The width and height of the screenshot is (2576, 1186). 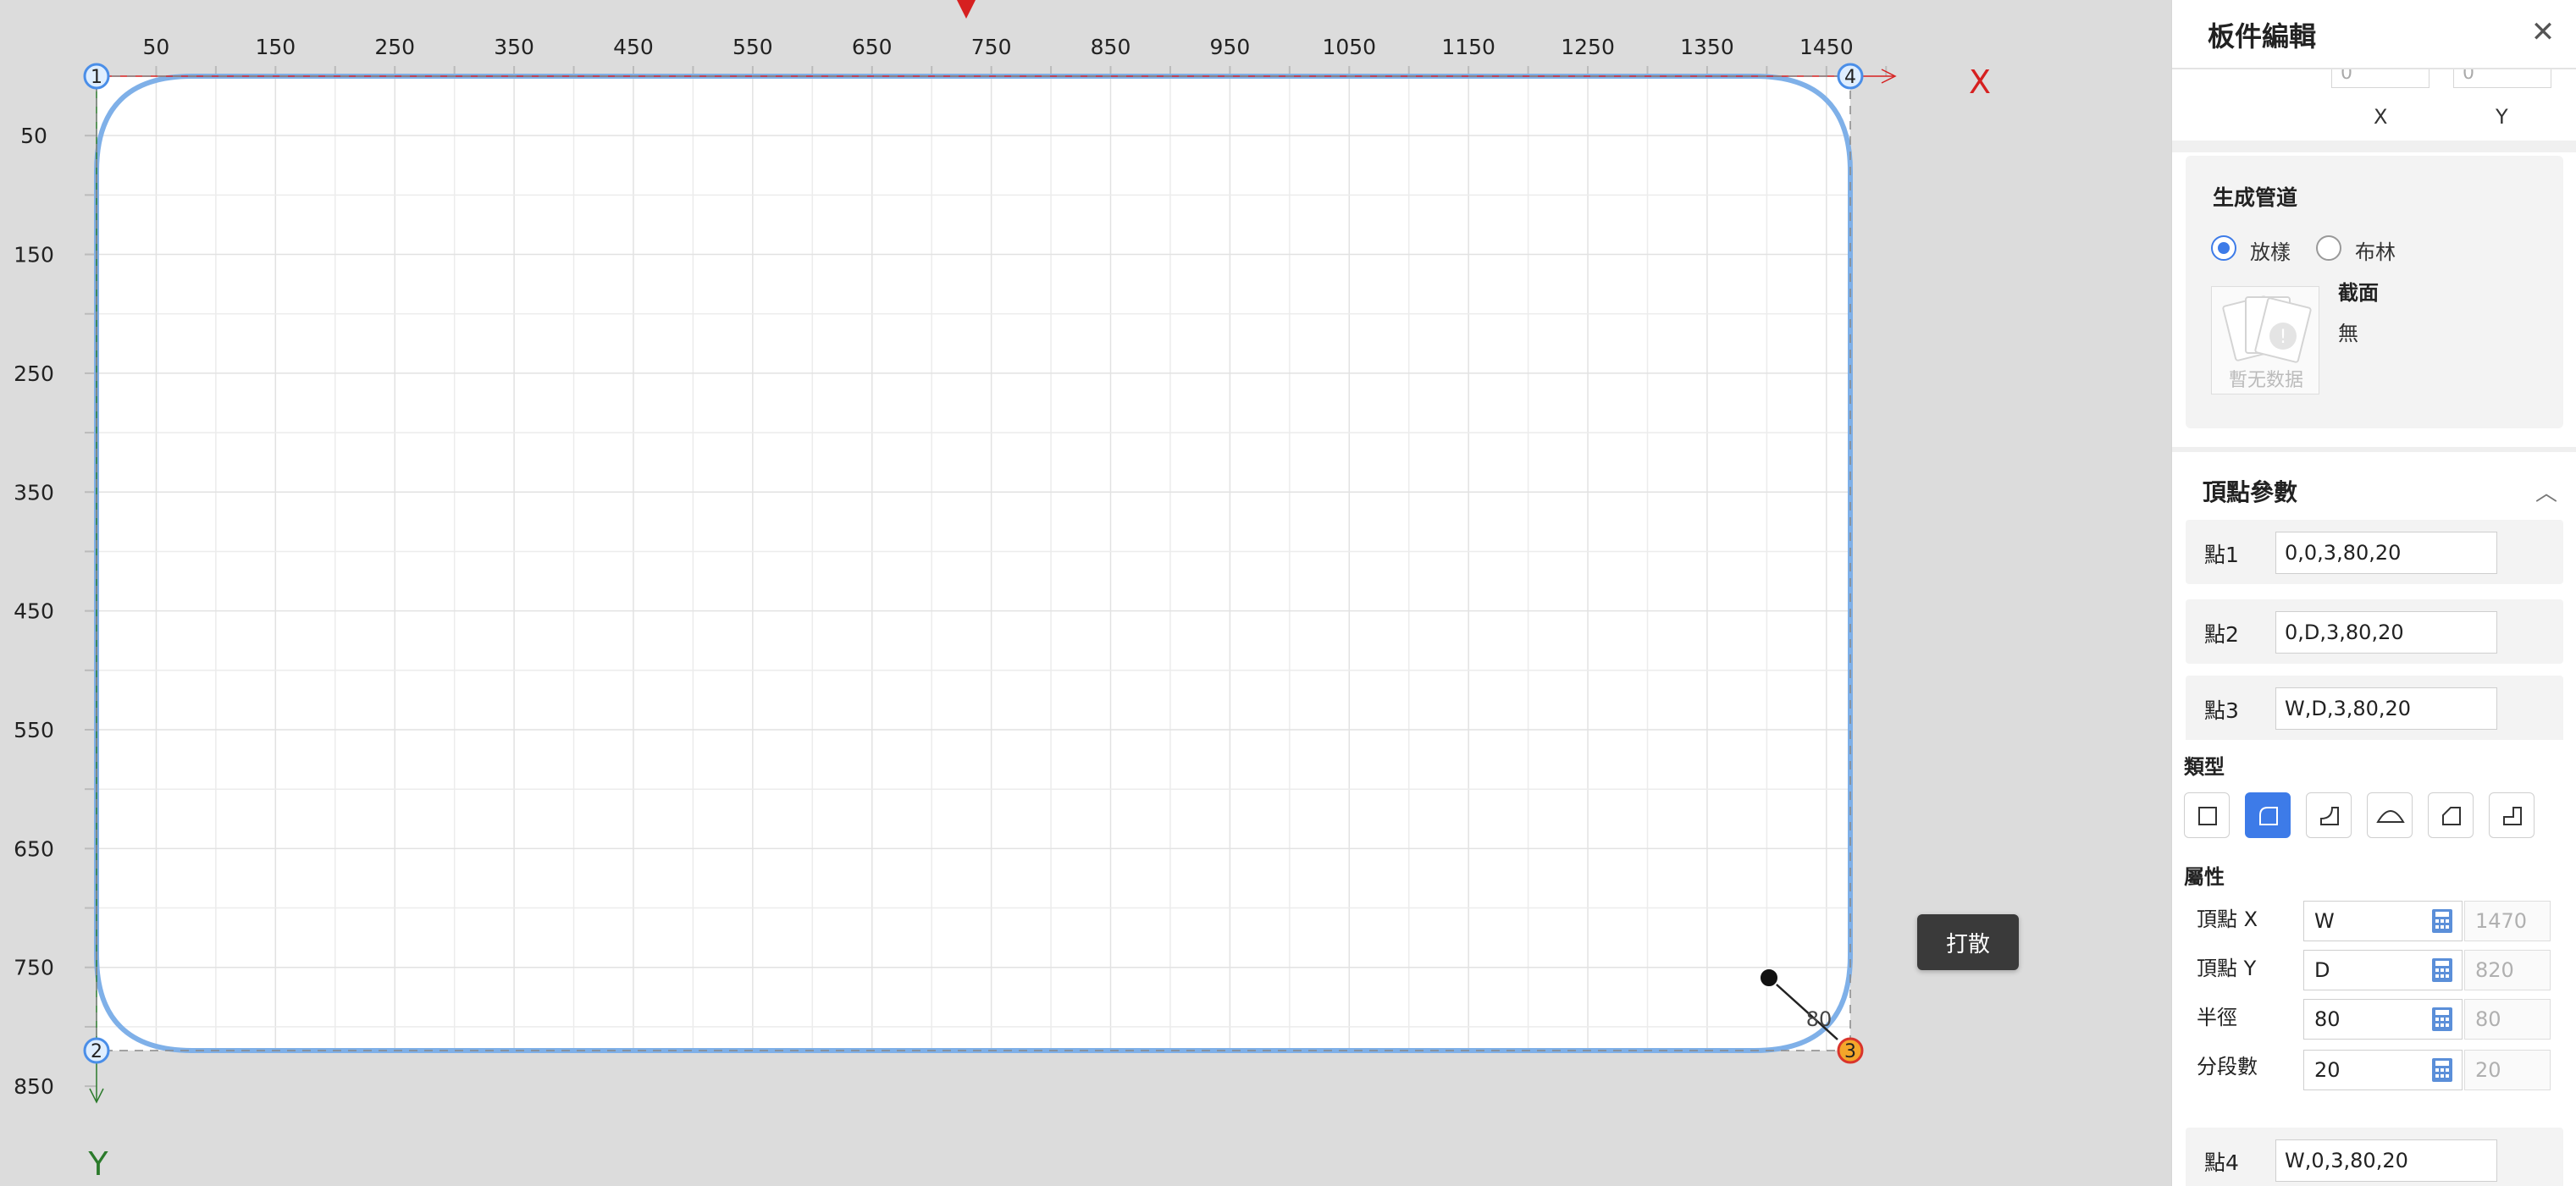 What do you see at coordinates (157, 47) in the screenshot?
I see `x-tick-label: 50` at bounding box center [157, 47].